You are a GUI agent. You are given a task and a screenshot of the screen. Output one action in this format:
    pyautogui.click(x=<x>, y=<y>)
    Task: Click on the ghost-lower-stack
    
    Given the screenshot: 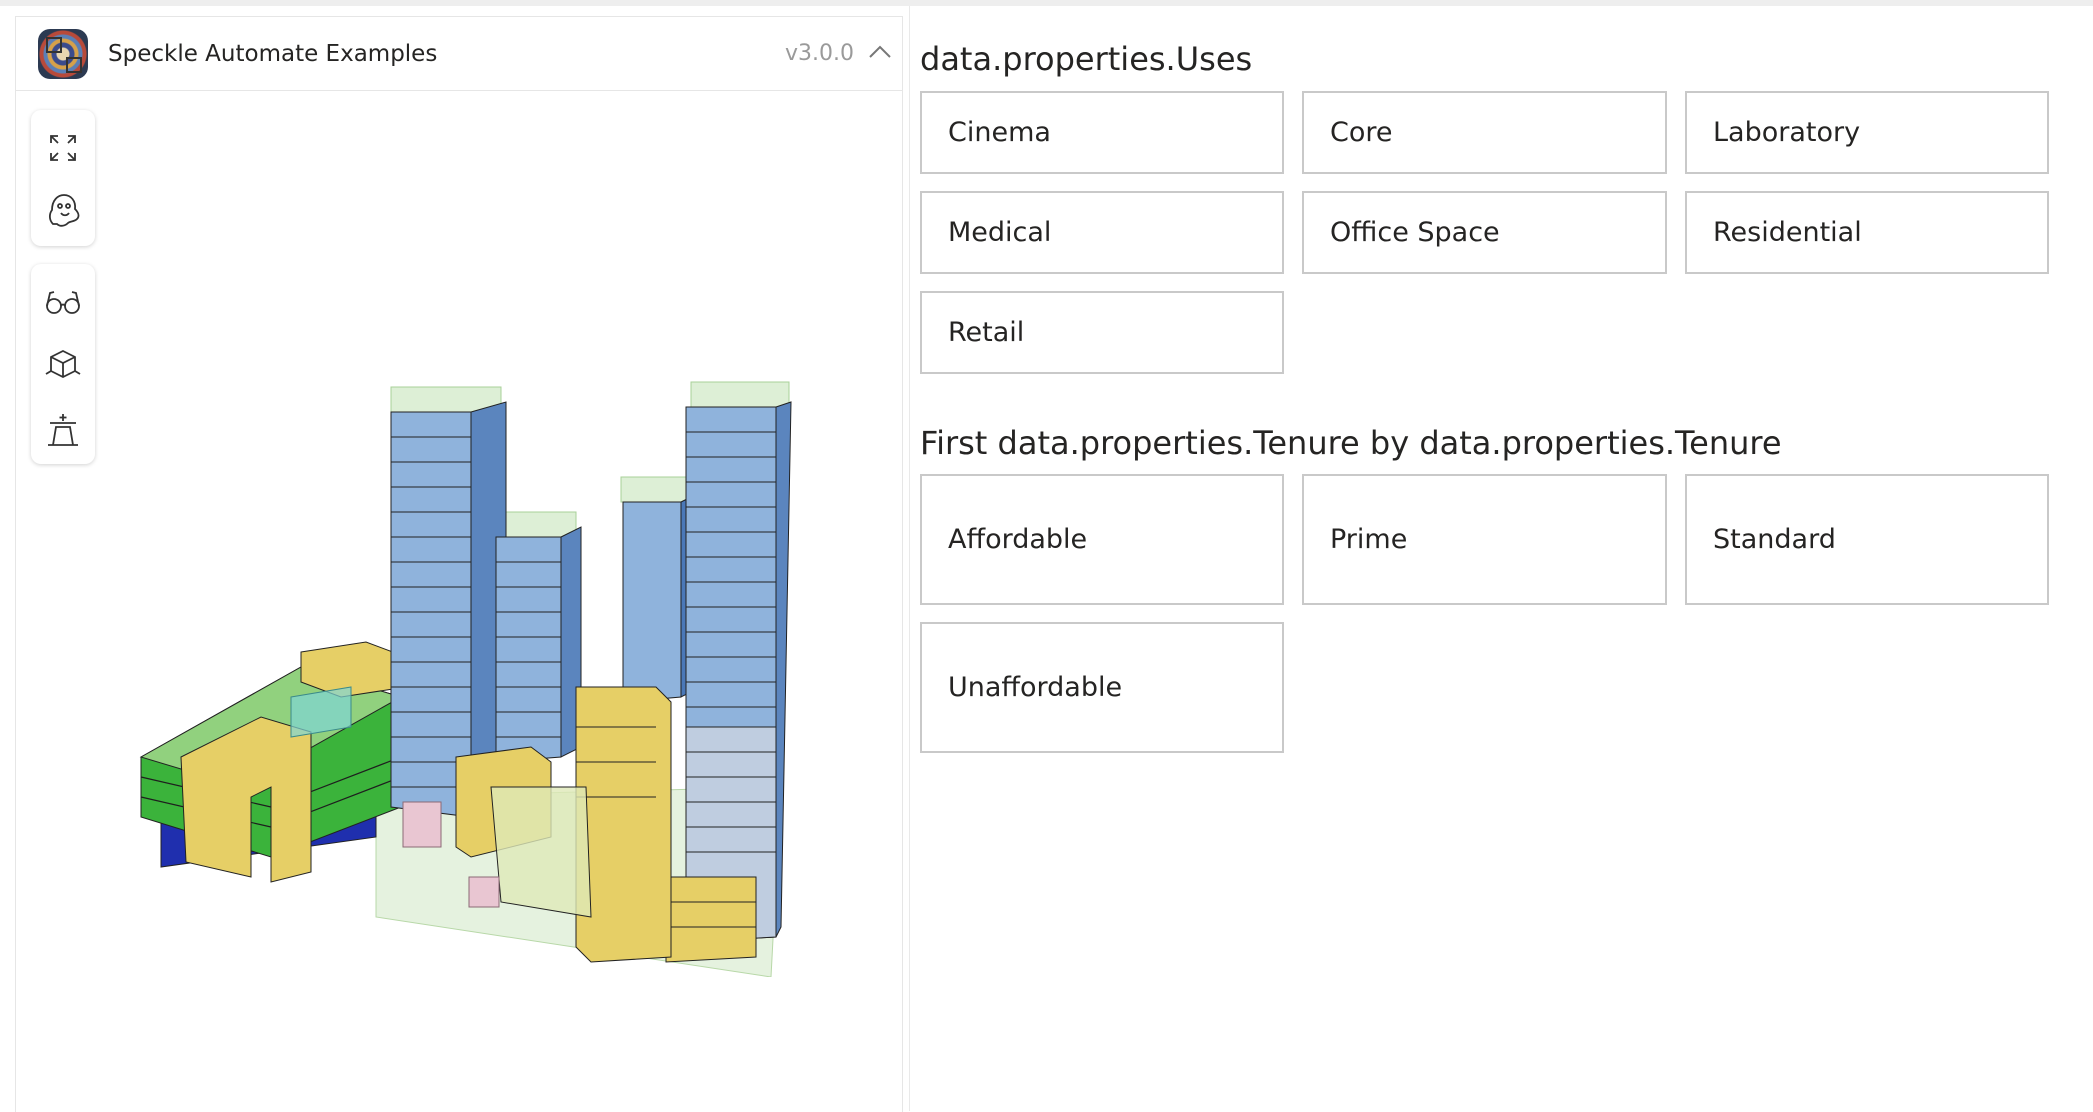 What is the action you would take?
    pyautogui.click(x=541, y=852)
    